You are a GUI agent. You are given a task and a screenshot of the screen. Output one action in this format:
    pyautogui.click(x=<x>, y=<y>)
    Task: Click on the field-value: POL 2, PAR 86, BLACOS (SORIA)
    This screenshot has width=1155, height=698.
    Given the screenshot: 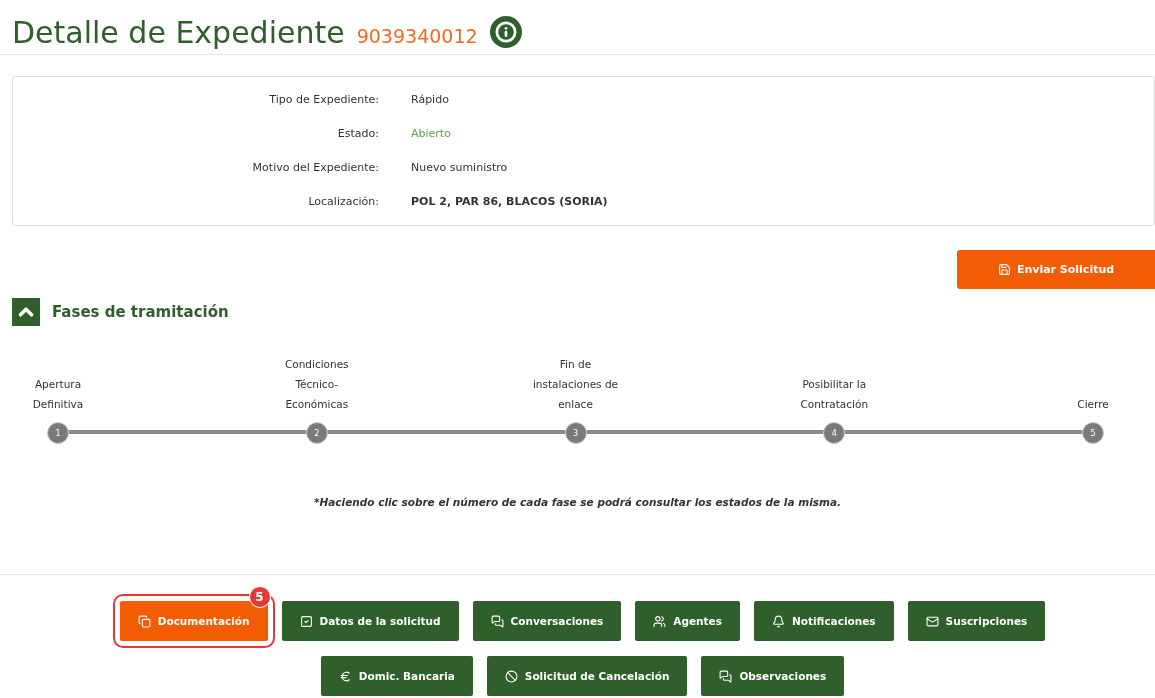 What is the action you would take?
    pyautogui.click(x=510, y=202)
    